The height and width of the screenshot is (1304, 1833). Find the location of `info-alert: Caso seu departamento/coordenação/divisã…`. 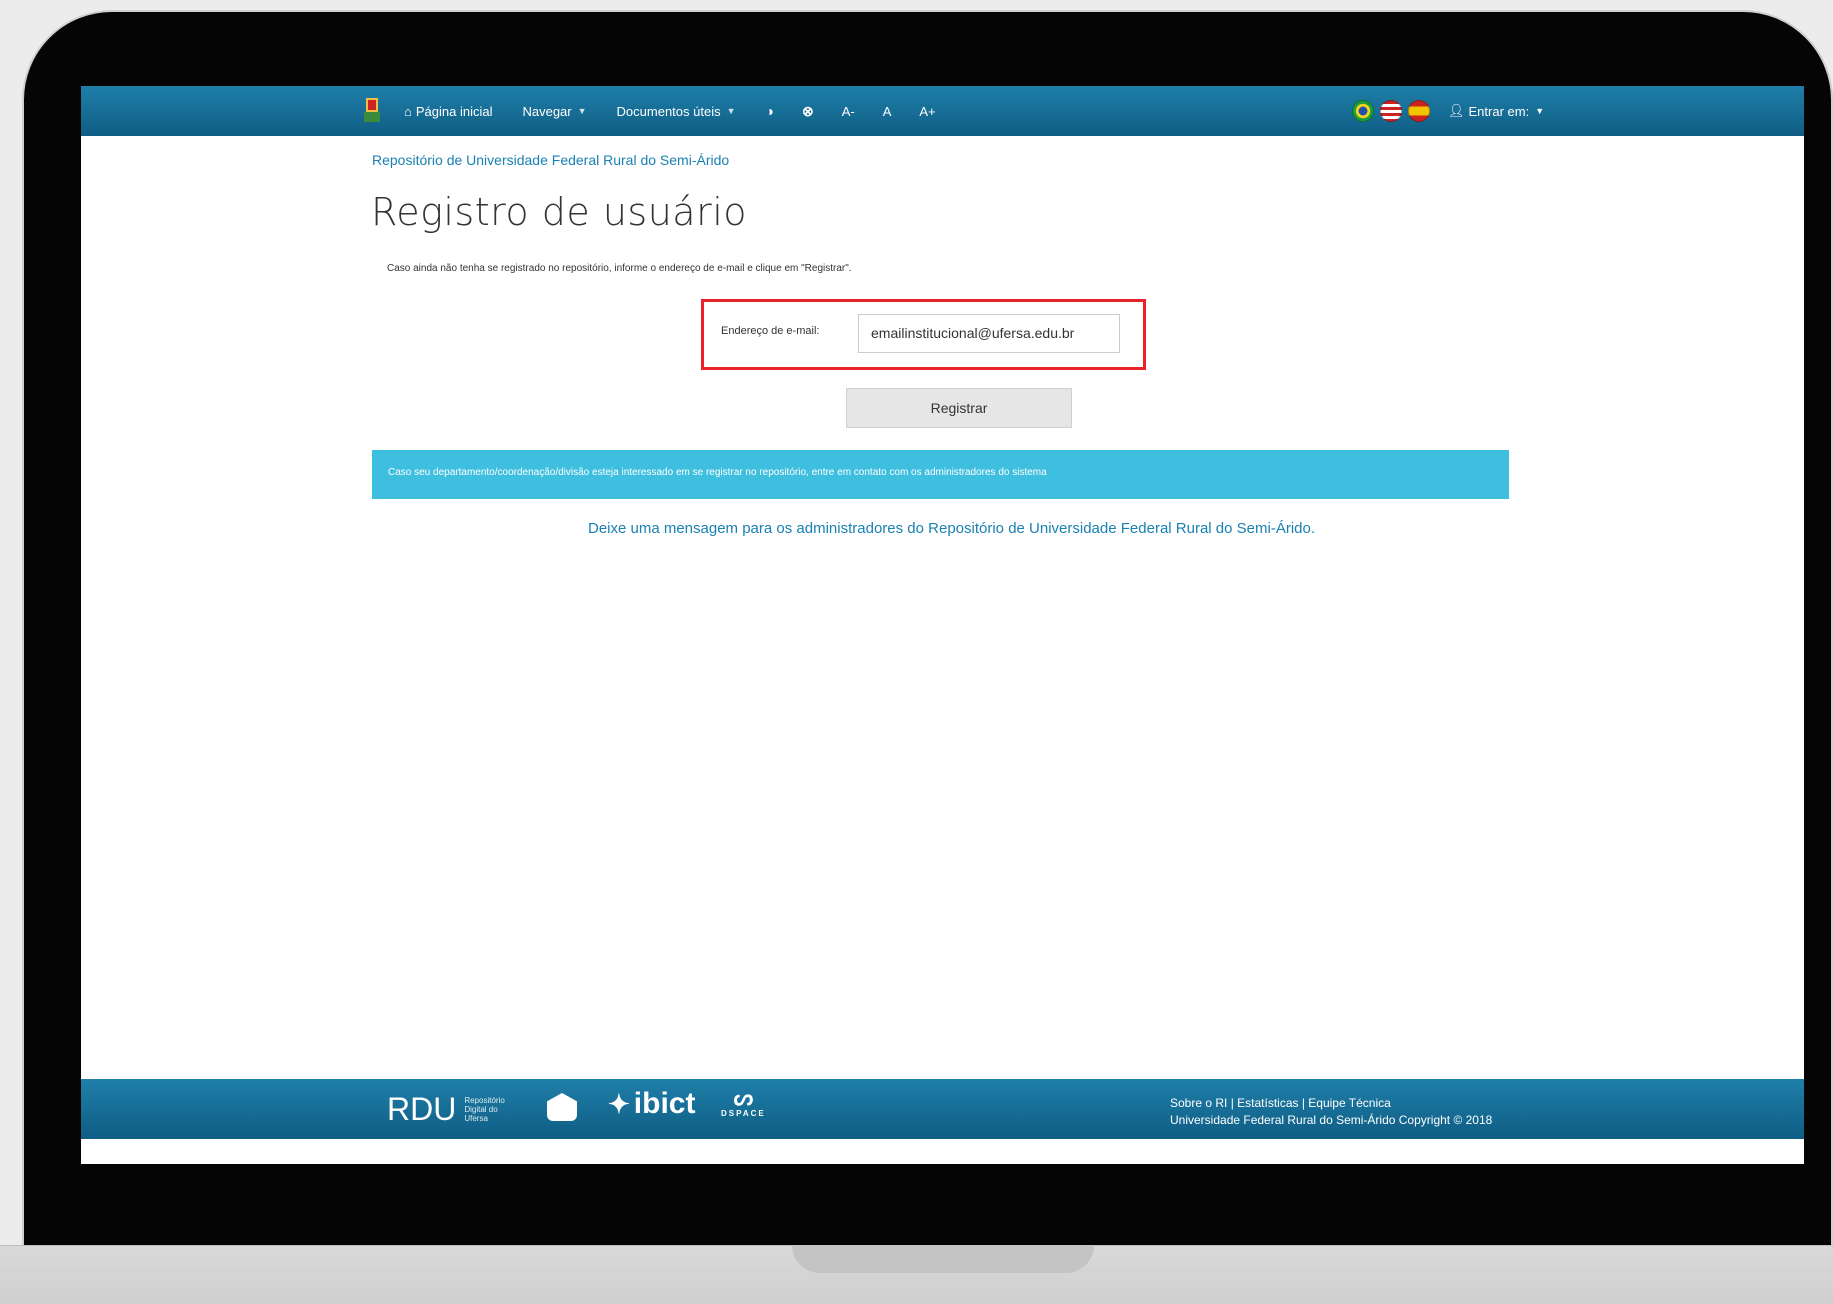

info-alert: Caso seu departamento/coordenação/divisã… is located at coordinates (940, 474).